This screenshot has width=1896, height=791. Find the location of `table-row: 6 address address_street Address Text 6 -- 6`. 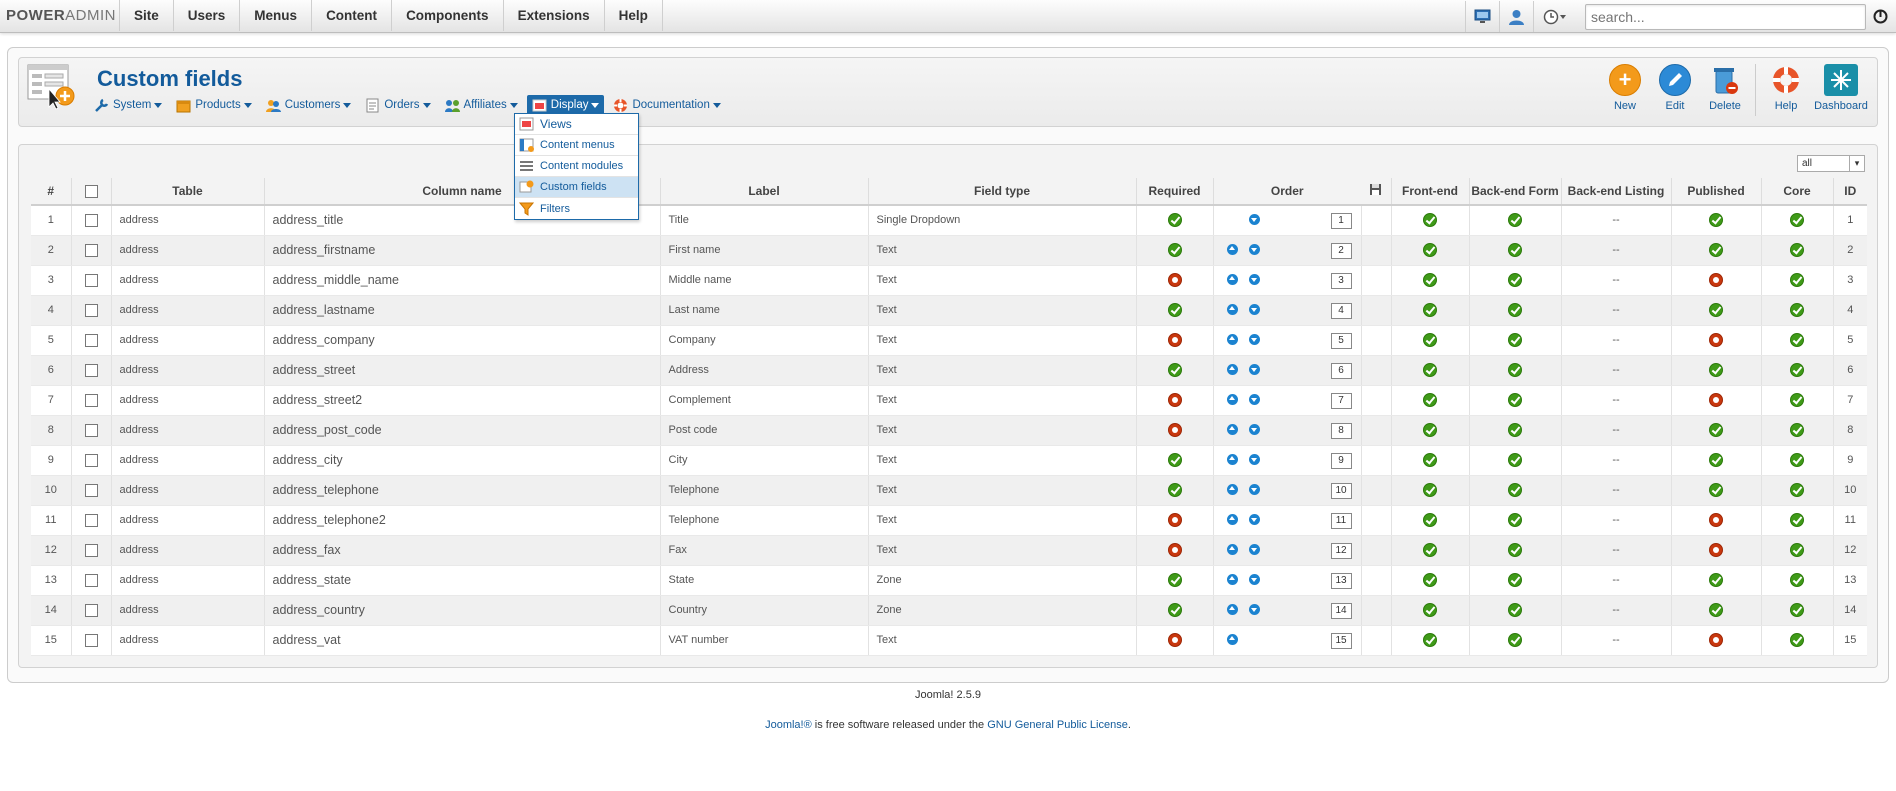

table-row: 6 address address_street Address Text 6 -- 6 is located at coordinates (949, 370).